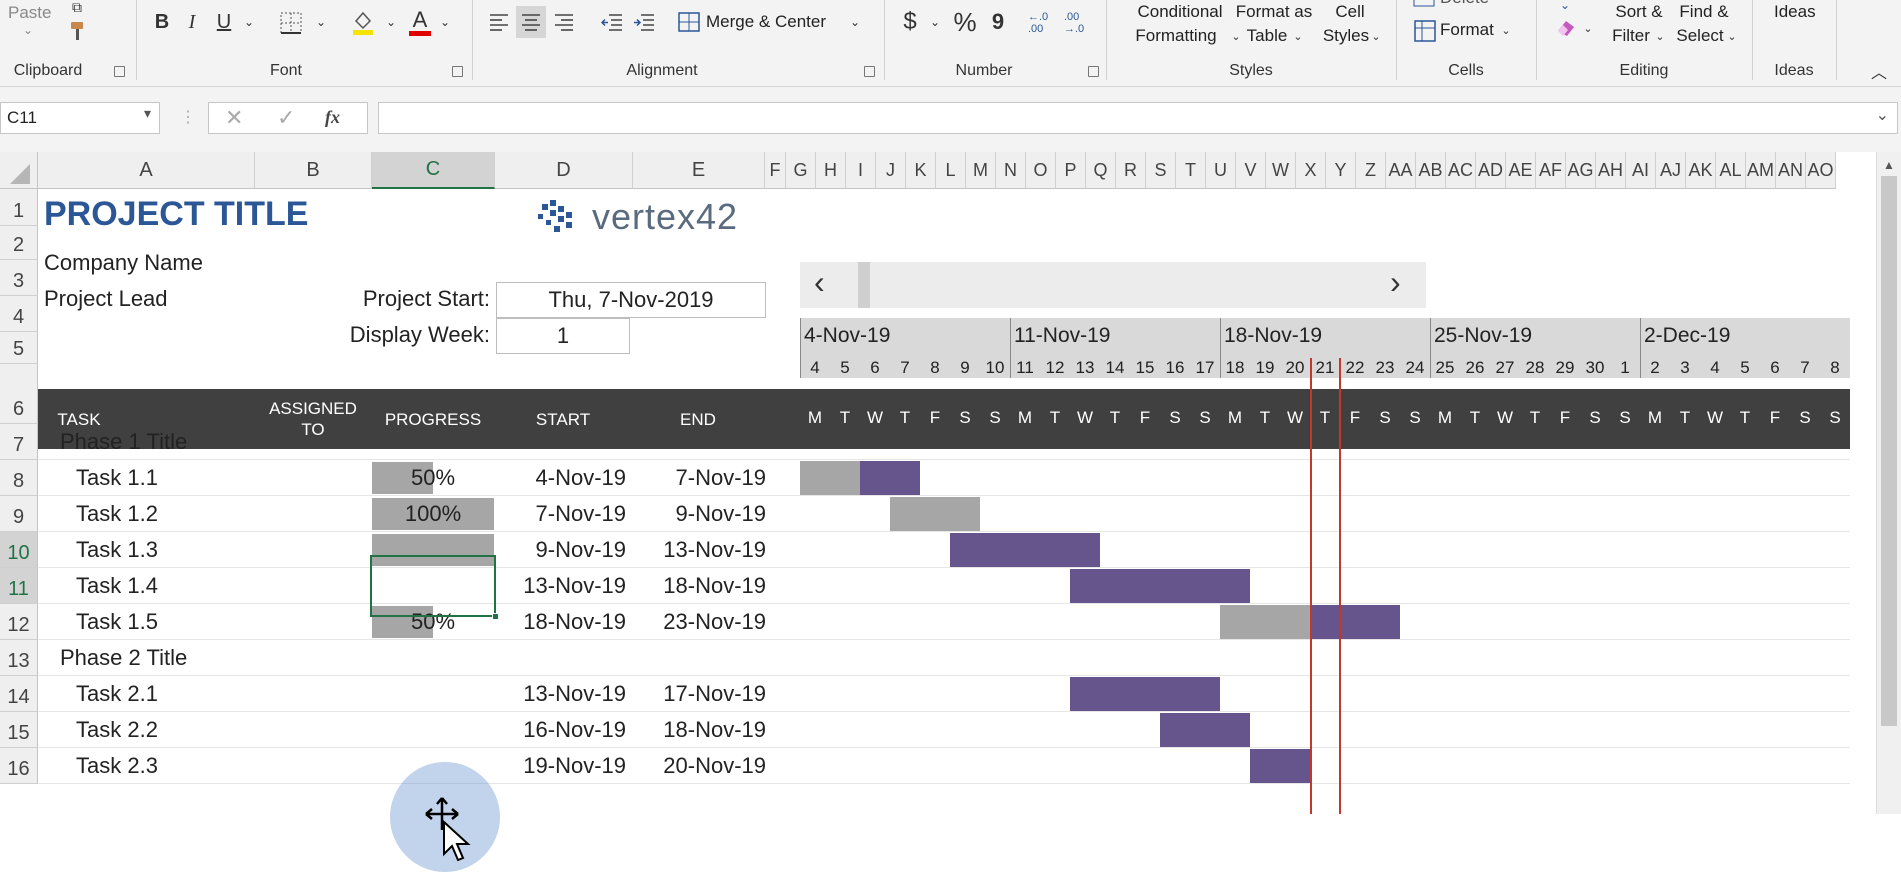 The image size is (1901, 872). What do you see at coordinates (1101, 170) in the screenshot?
I see `column-header-q: Q` at bounding box center [1101, 170].